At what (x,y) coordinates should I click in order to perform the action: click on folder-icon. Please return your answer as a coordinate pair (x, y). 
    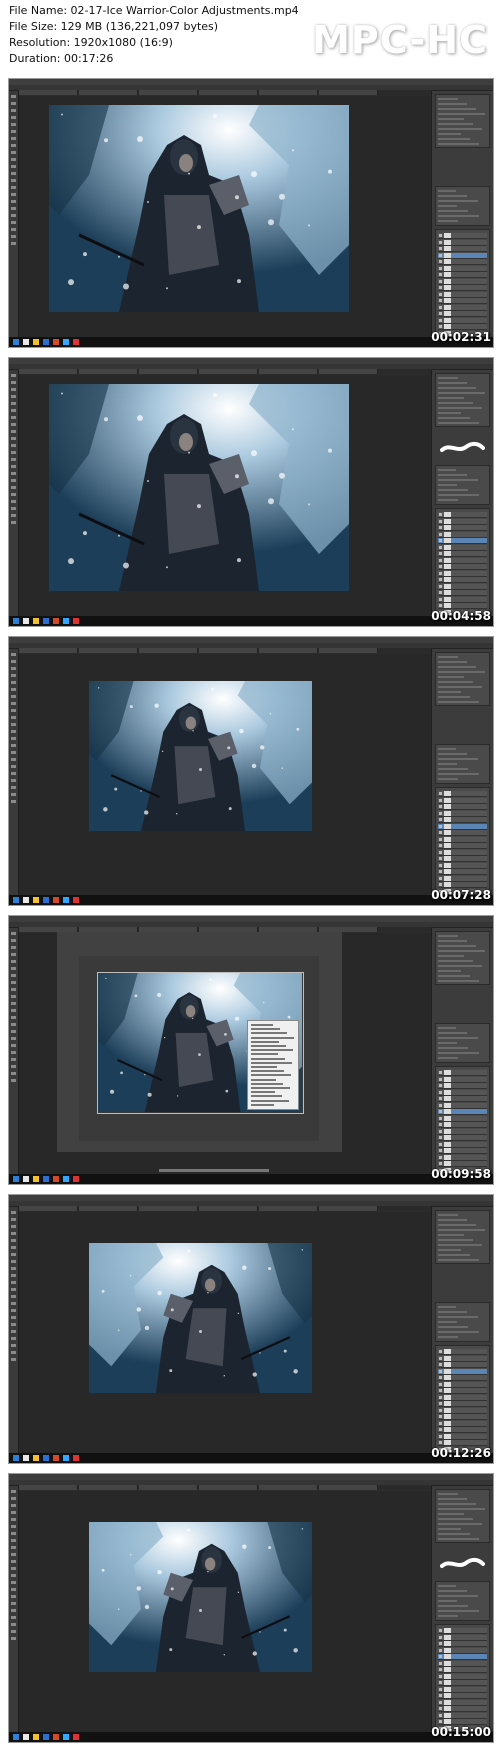
    Looking at the image, I should click on (36, 621).